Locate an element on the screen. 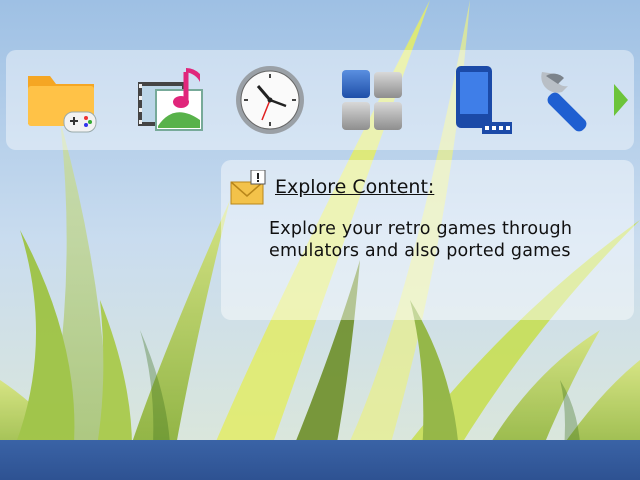 This screenshot has height=480, width=640. bottom-bar is located at coordinates (320, 460).